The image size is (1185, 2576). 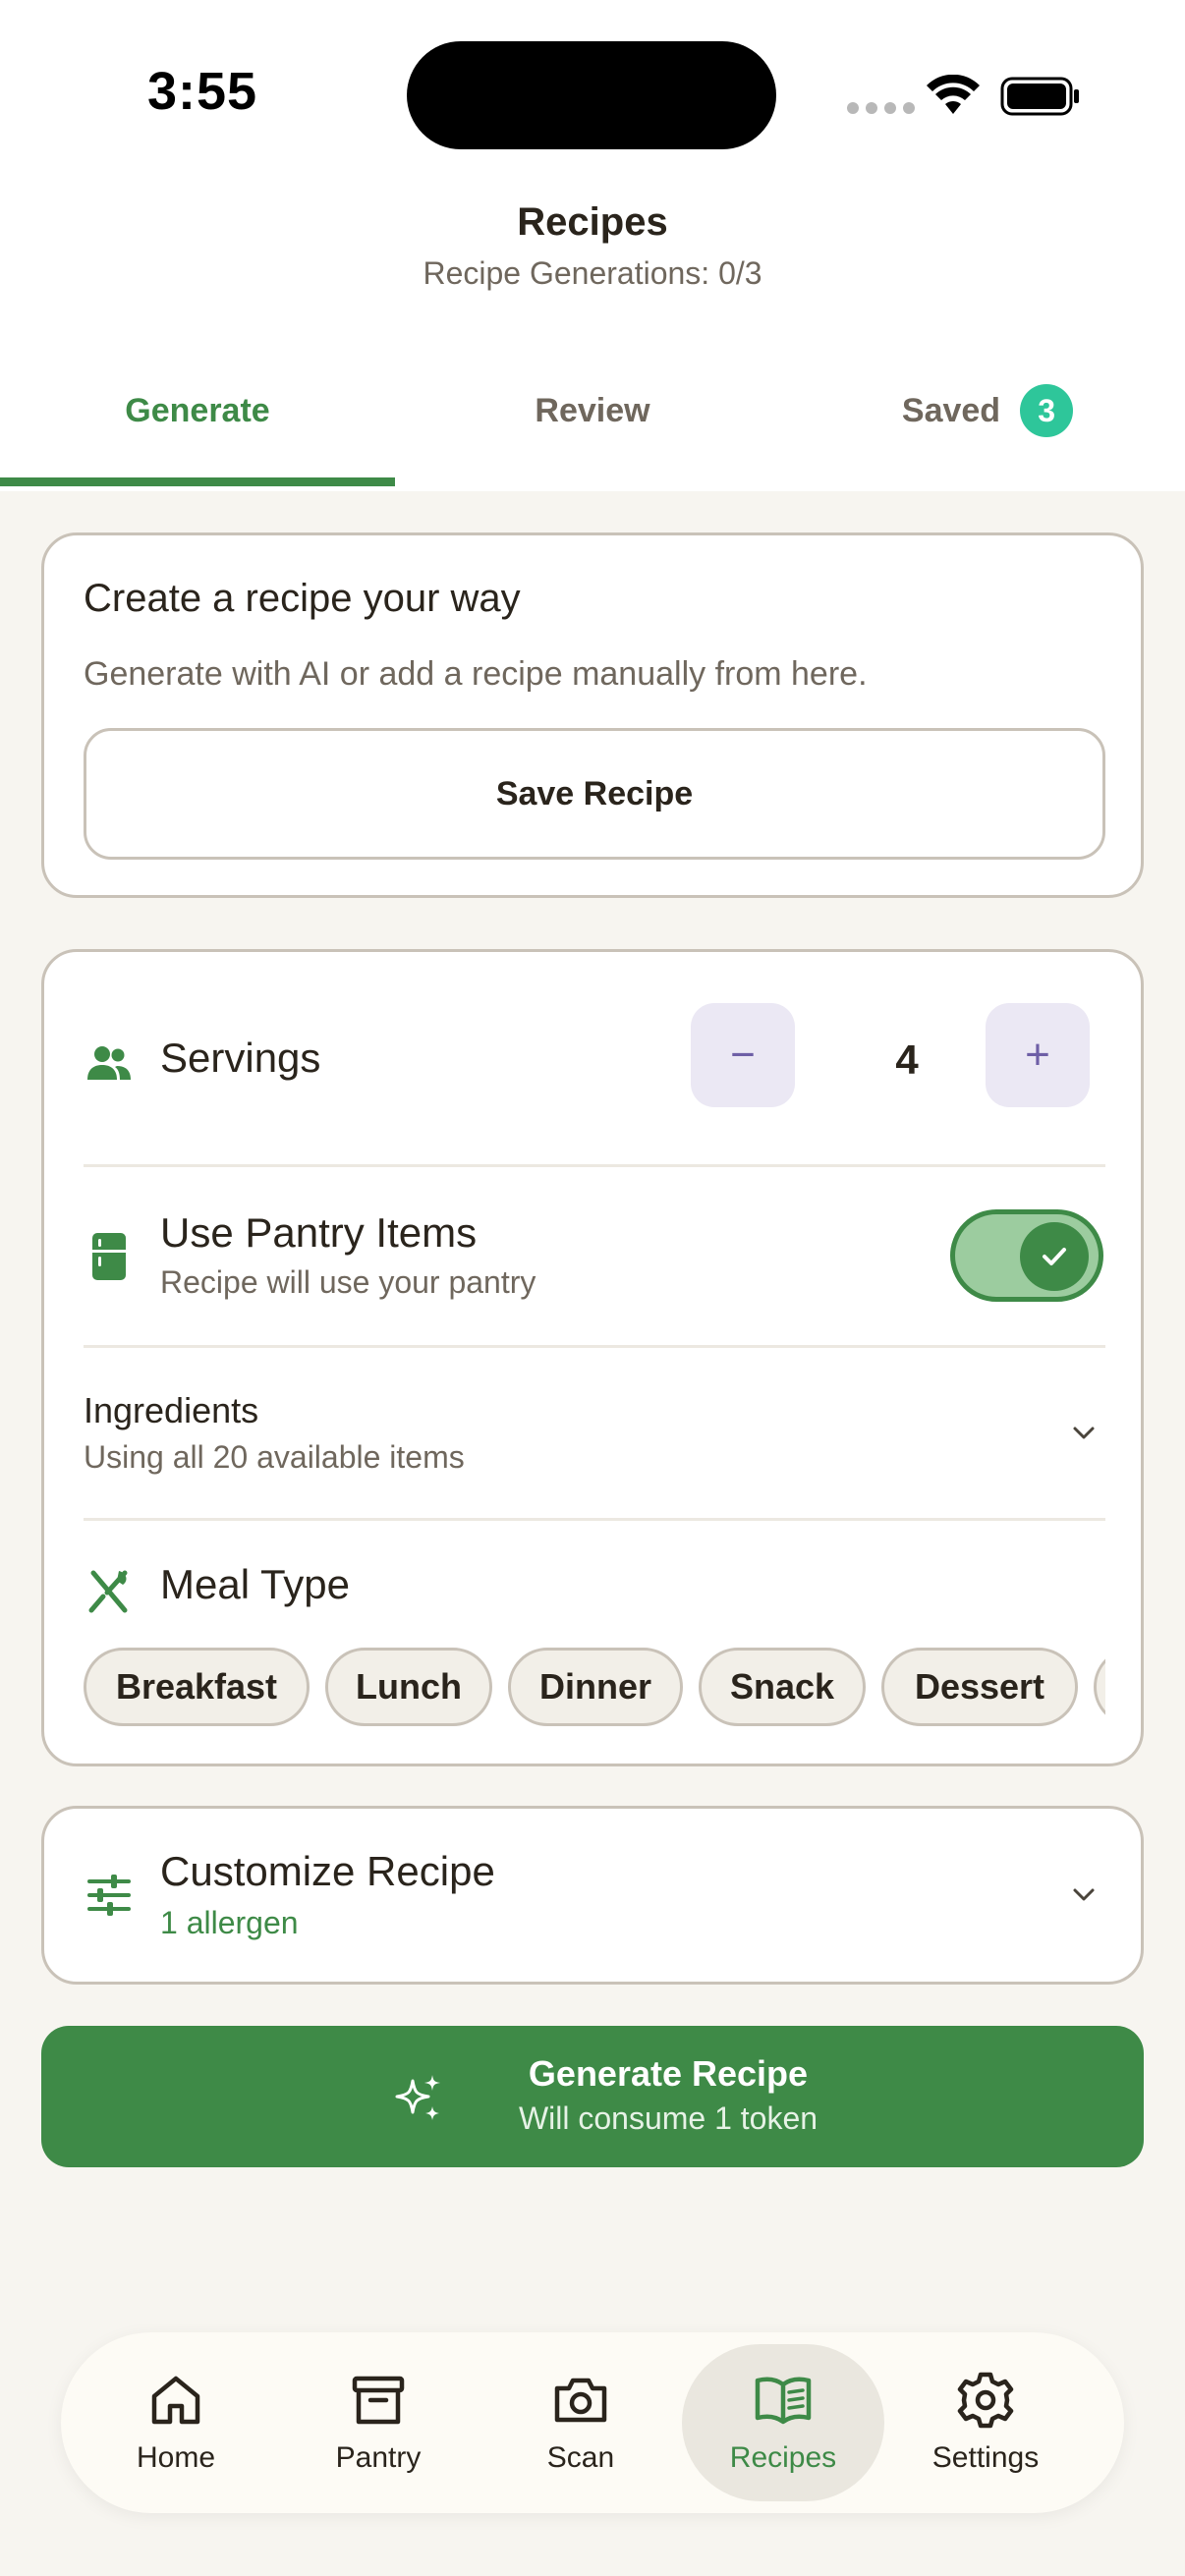 What do you see at coordinates (198, 481) in the screenshot?
I see `active-tab-indicator` at bounding box center [198, 481].